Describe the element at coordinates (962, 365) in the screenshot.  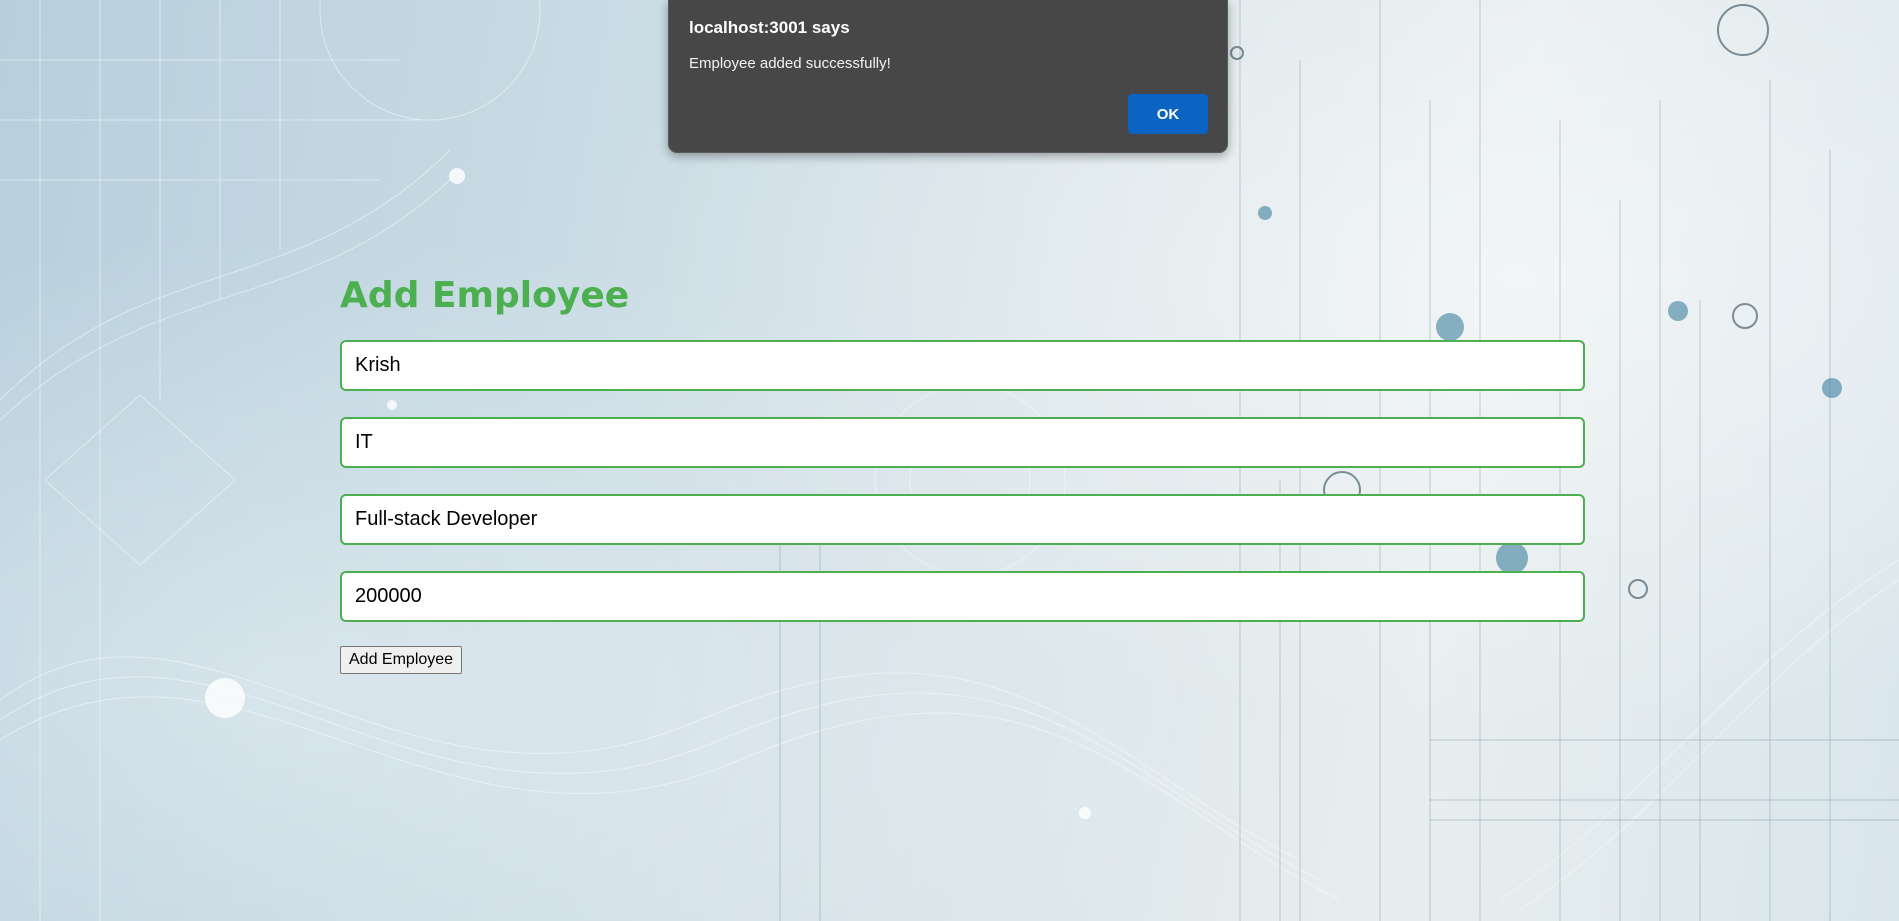
I see `employee-name-input` at that location.